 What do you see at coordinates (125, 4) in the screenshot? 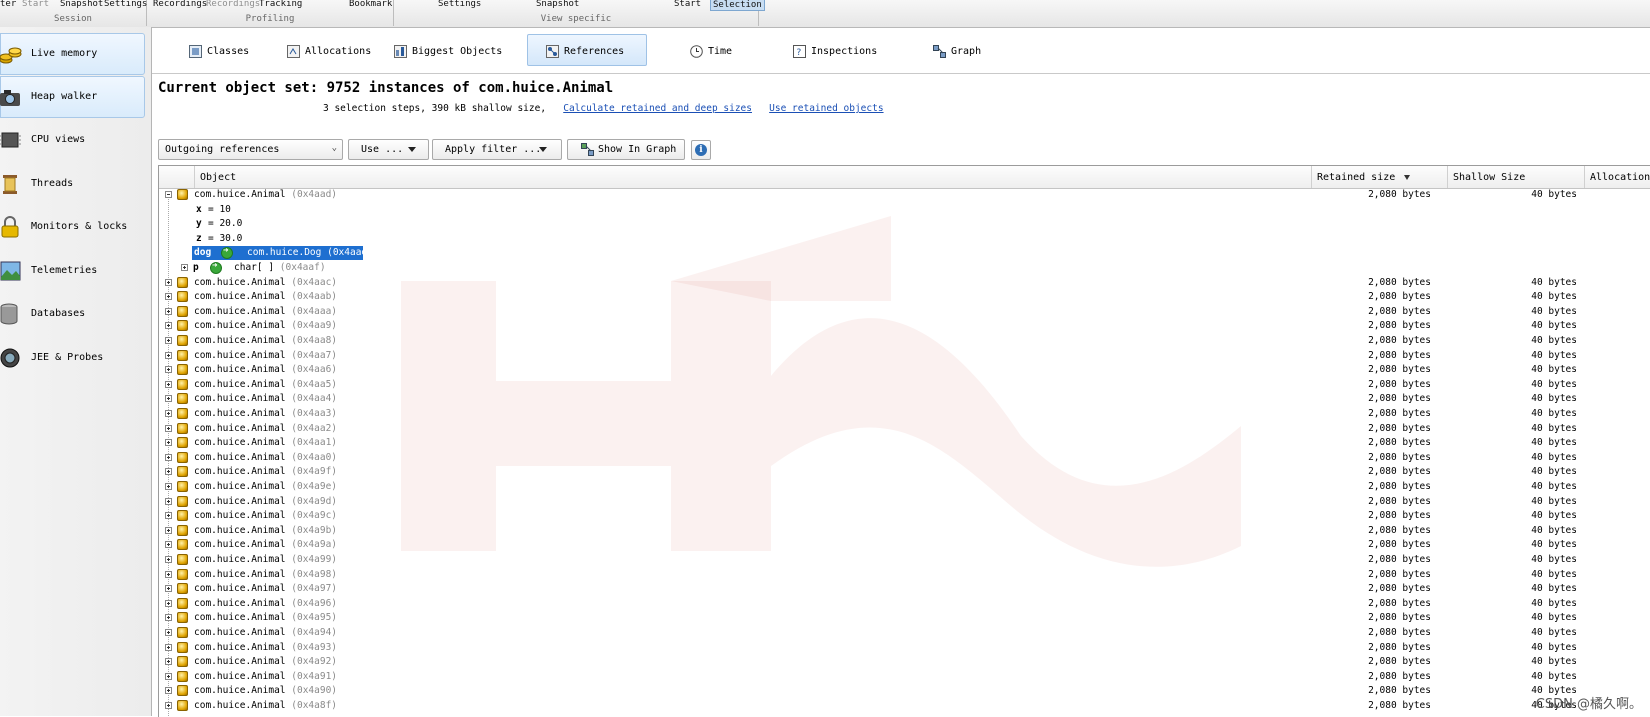
I see `ribbon-button-settings: Settings` at bounding box center [125, 4].